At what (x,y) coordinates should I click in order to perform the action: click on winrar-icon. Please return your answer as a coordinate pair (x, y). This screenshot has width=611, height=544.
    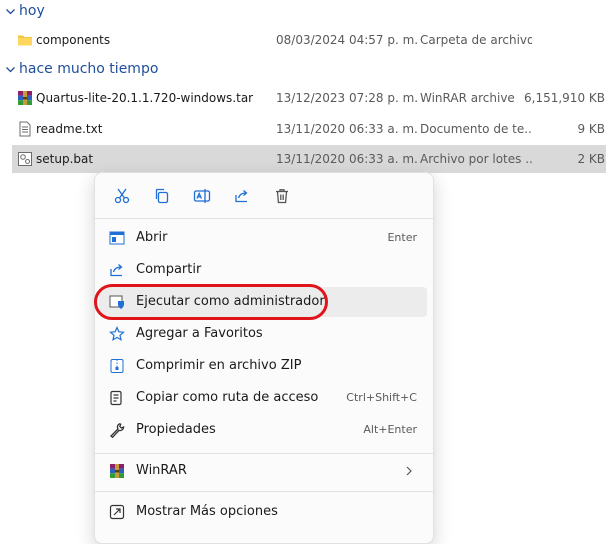
    Looking at the image, I should click on (117, 471).